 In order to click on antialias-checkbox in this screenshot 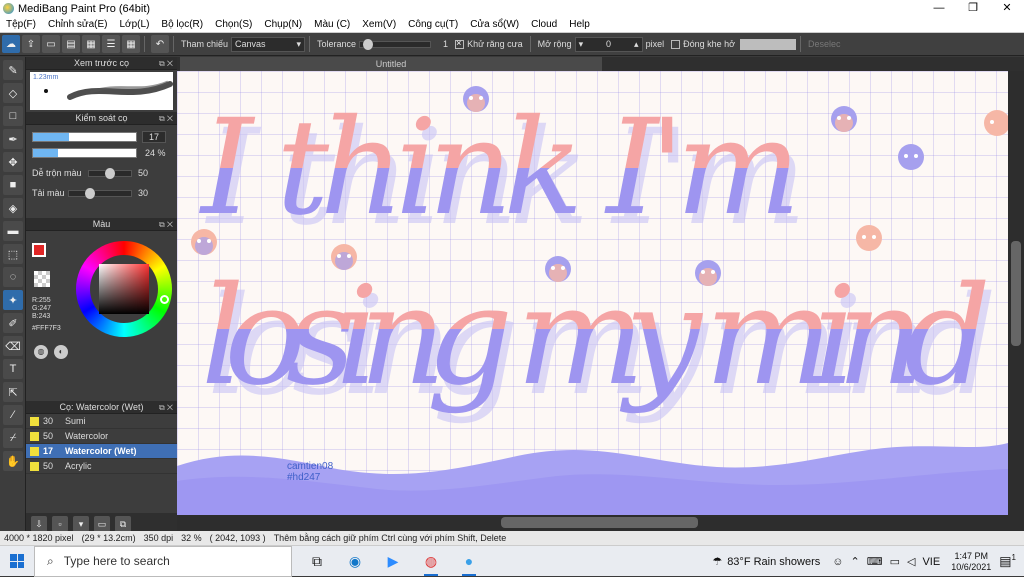, I will do `click(460, 43)`.